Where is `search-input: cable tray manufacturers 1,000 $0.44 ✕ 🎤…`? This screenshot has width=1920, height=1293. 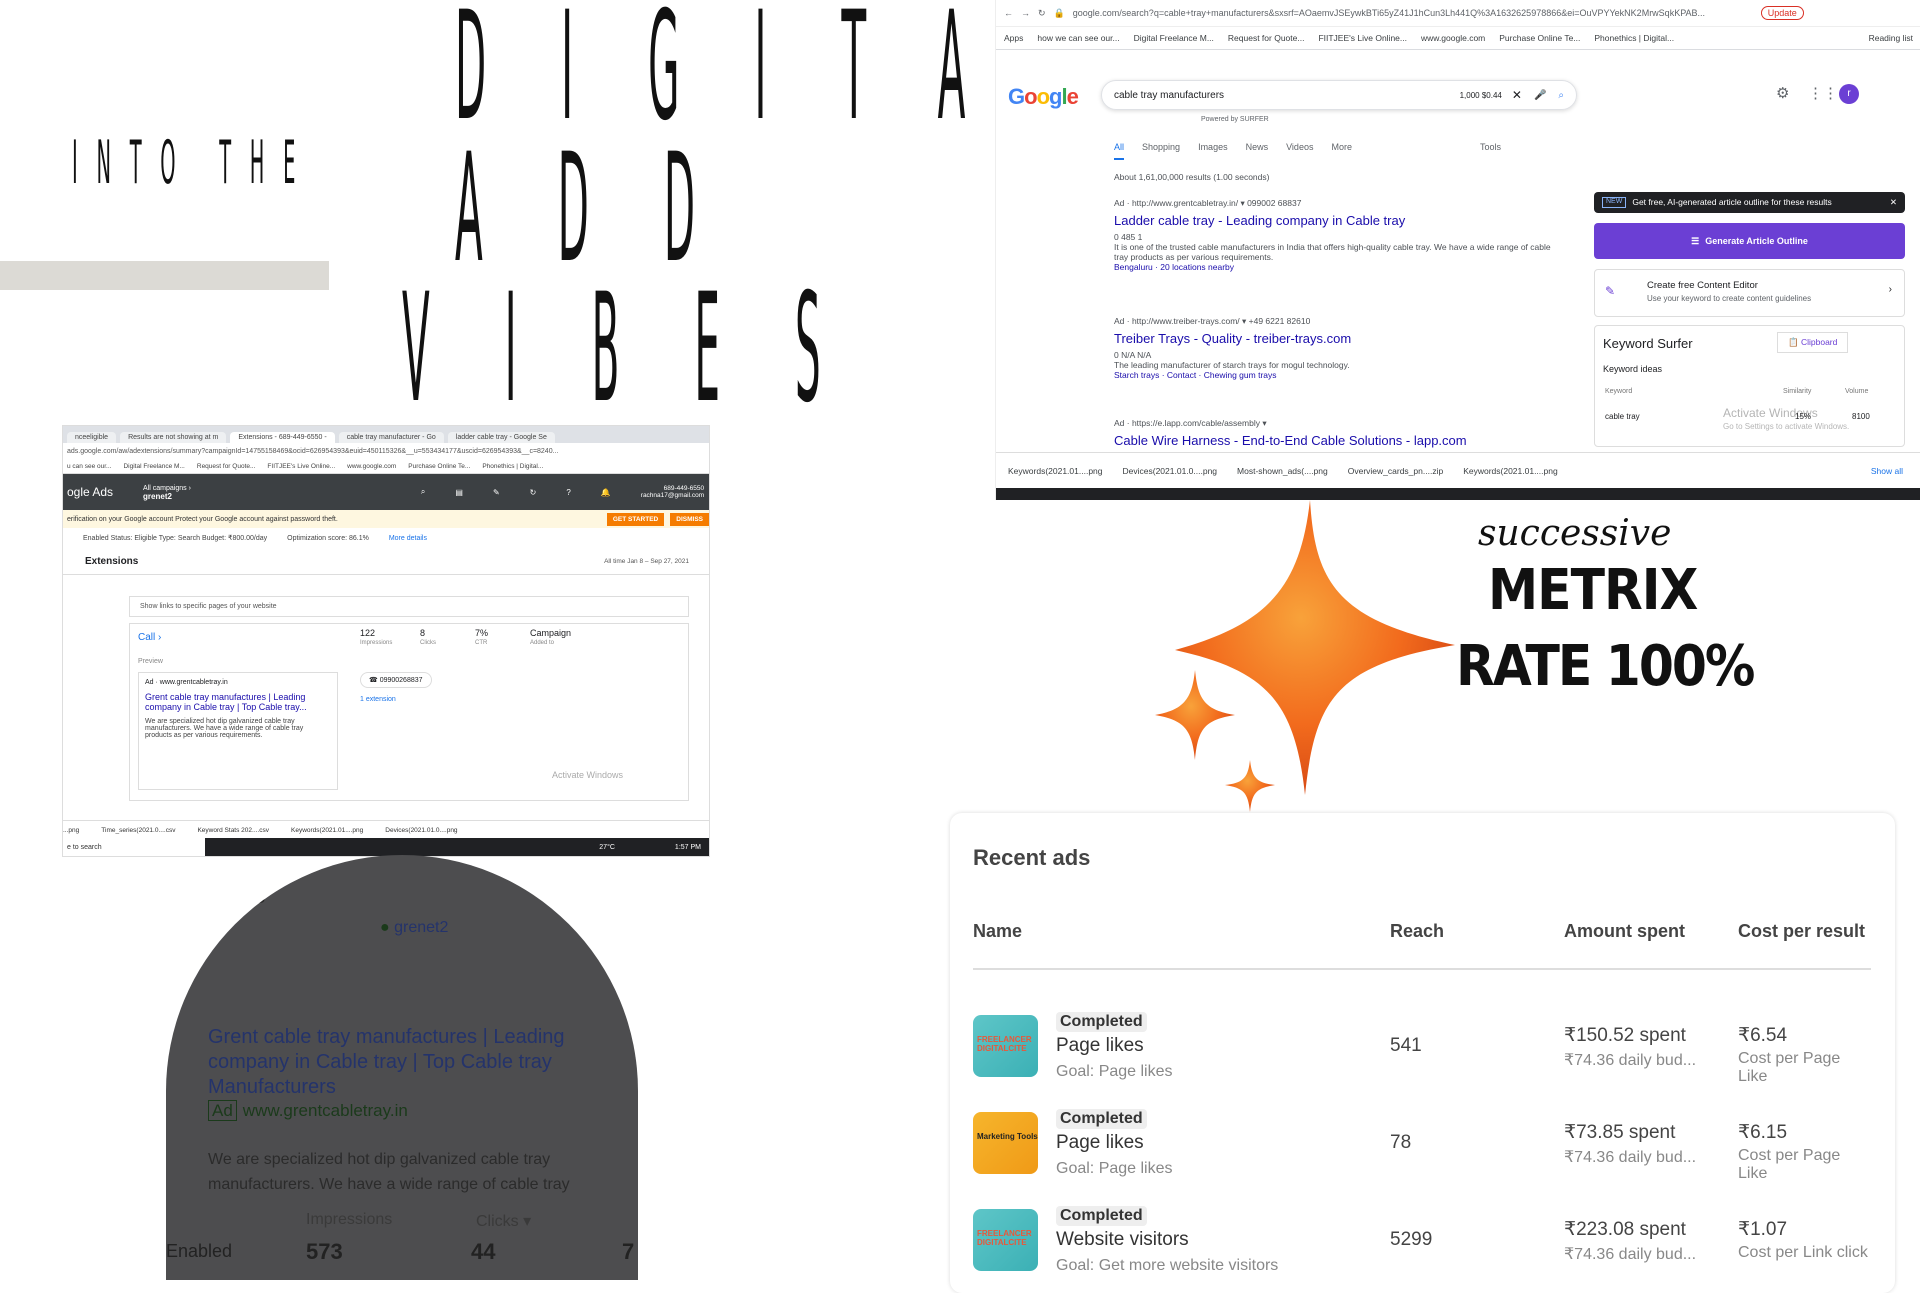
search-input: cable tray manufacturers 1,000 $0.44 ✕ 🎤… is located at coordinates (1339, 95).